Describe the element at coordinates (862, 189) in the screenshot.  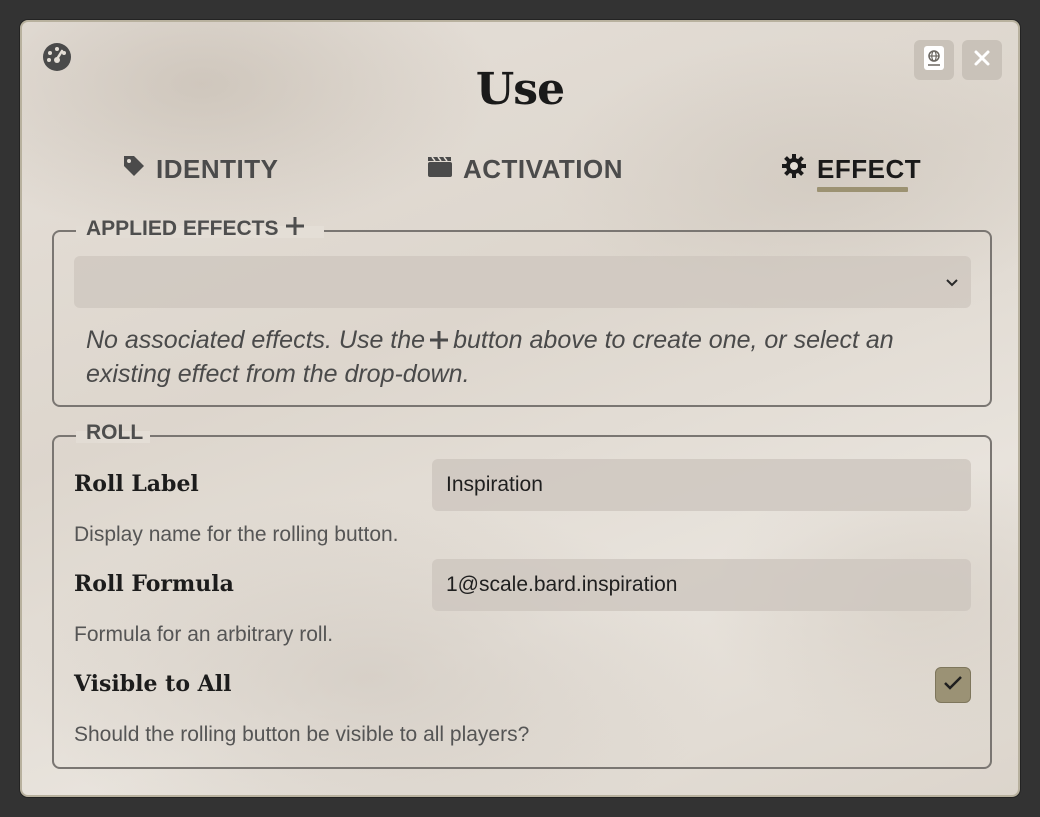
I see `active-tab-indicator` at that location.